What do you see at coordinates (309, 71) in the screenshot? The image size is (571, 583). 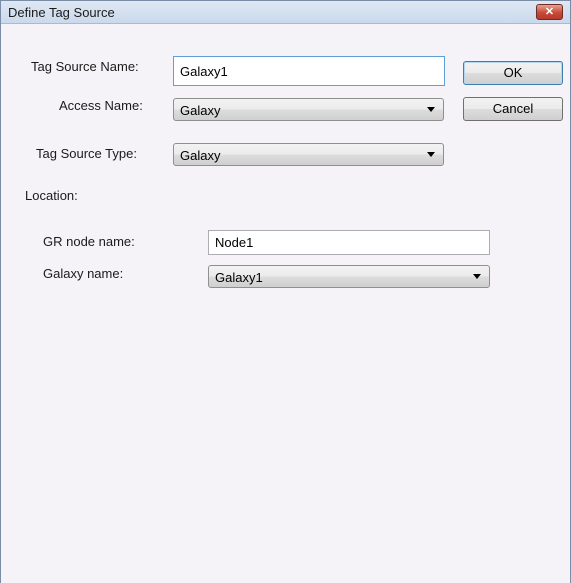 I see `tag-source-name-input: Galaxy1` at bounding box center [309, 71].